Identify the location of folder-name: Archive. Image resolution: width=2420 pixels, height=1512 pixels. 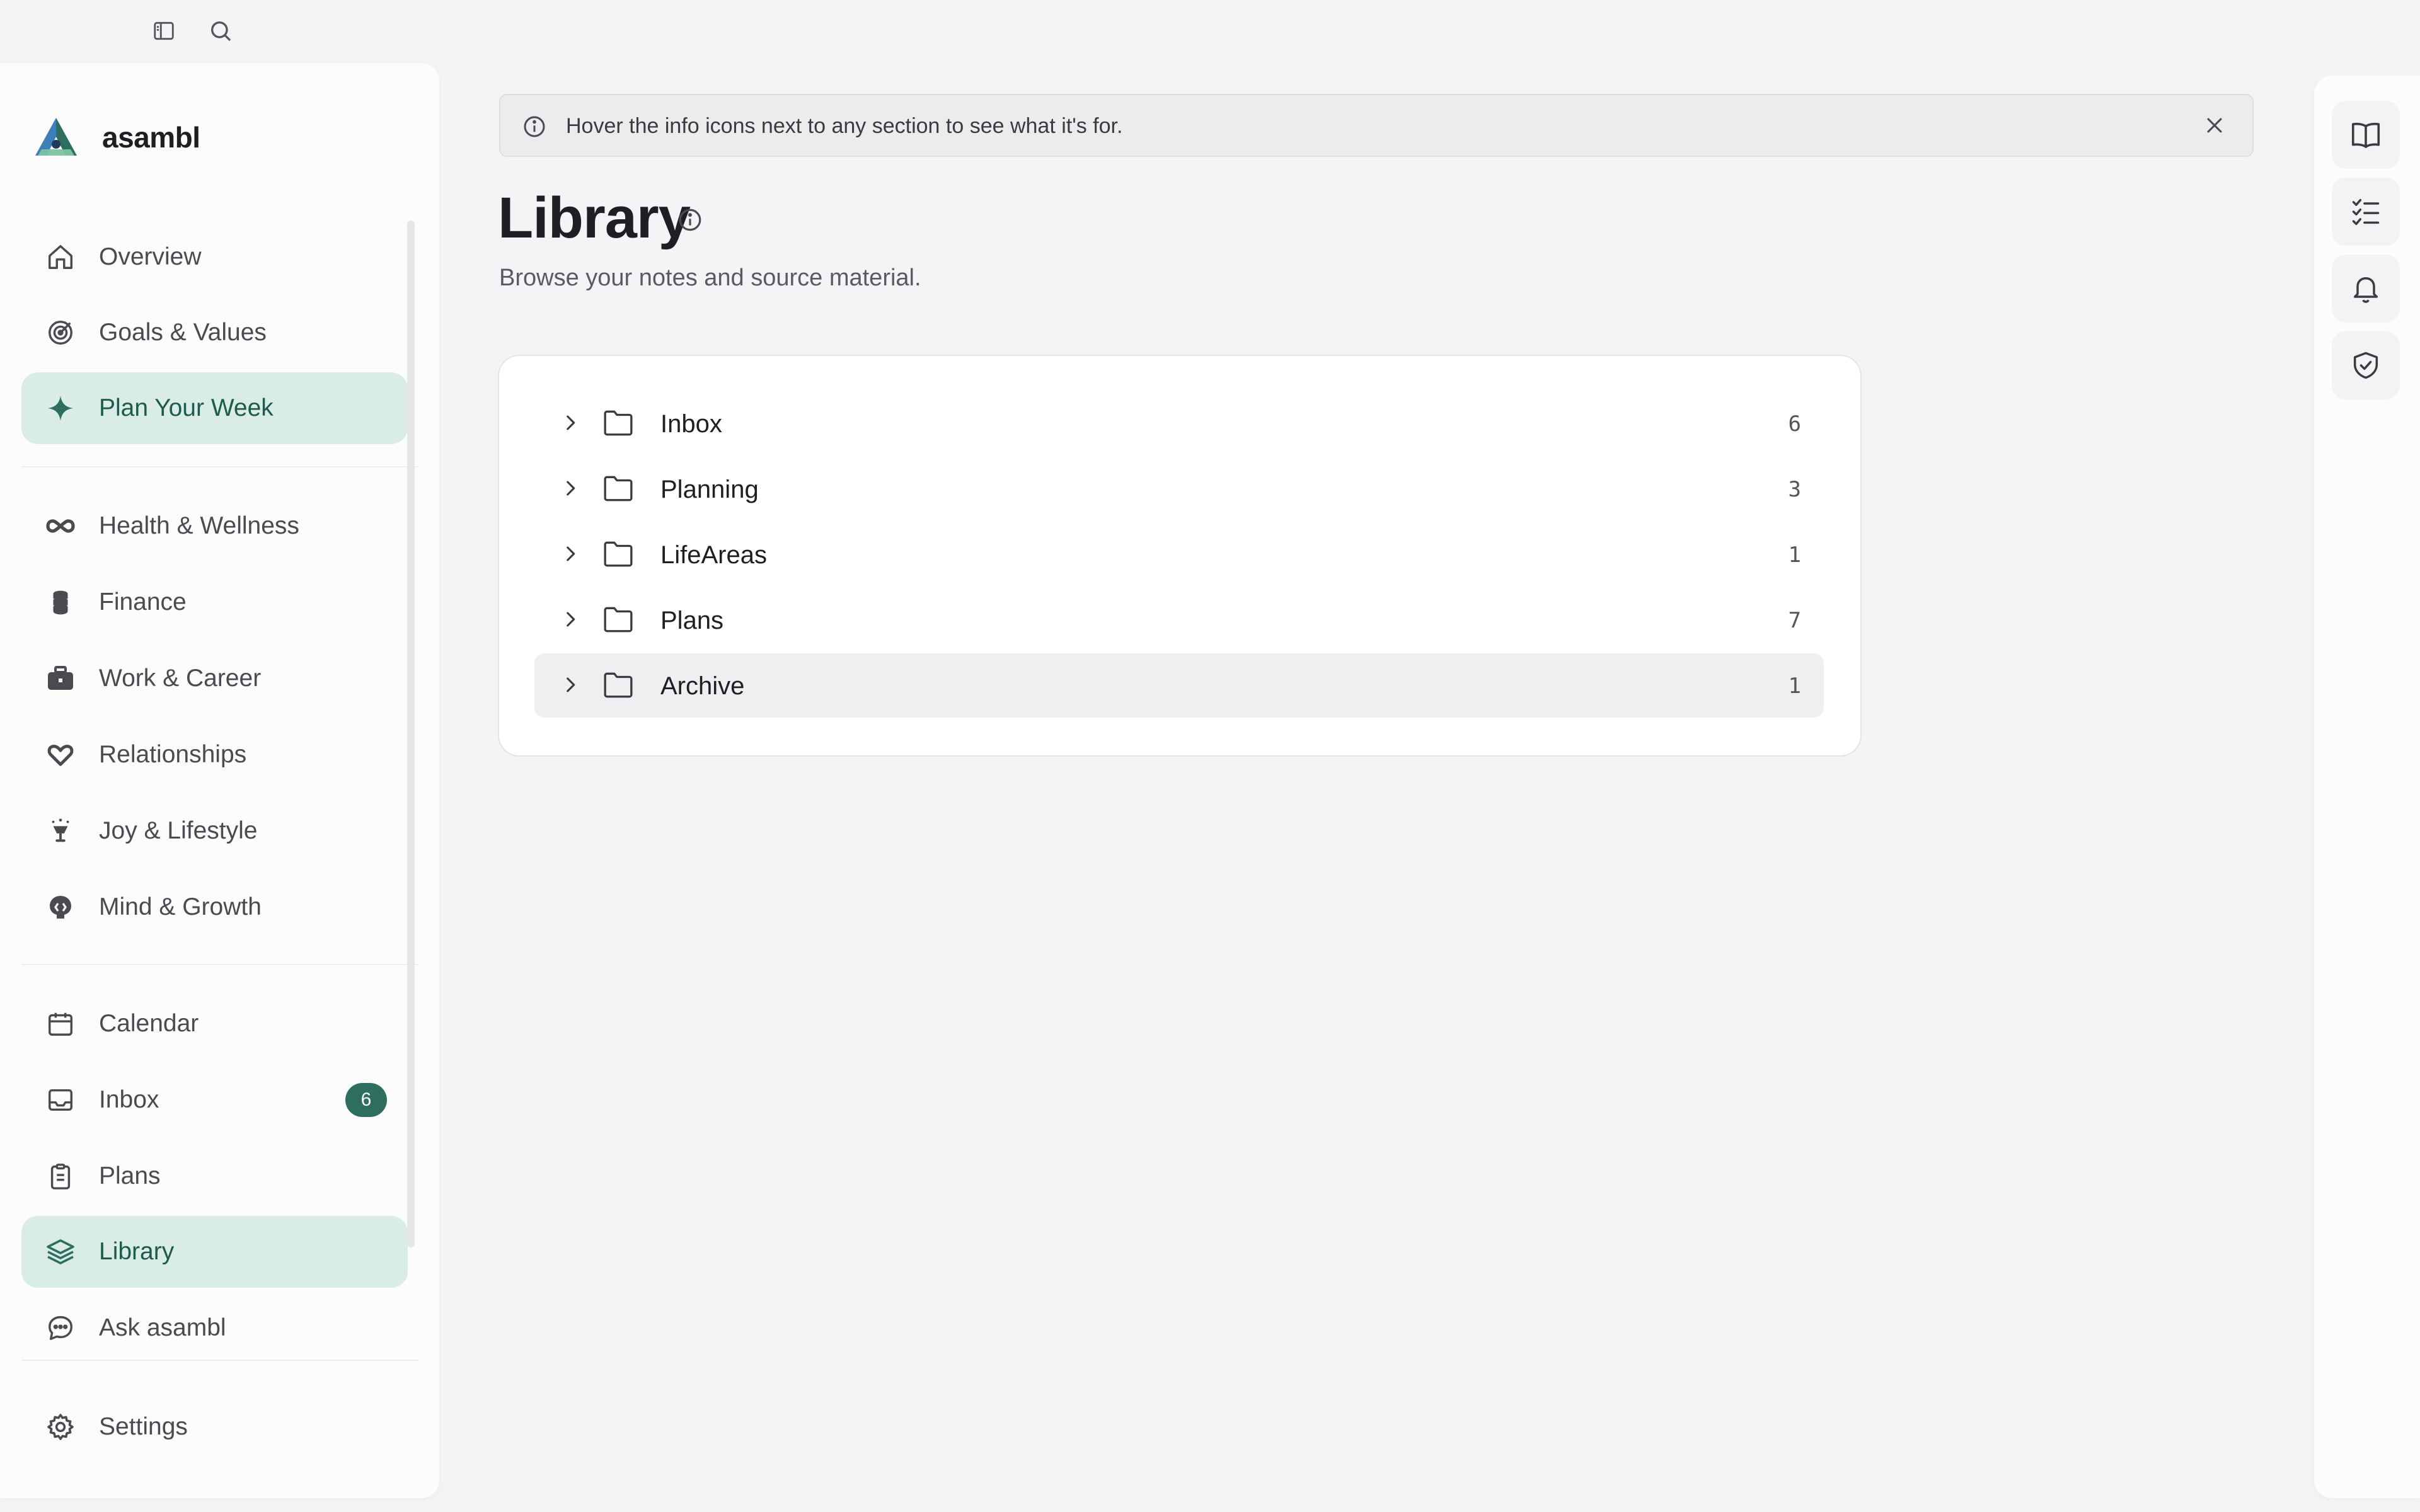
(702, 686).